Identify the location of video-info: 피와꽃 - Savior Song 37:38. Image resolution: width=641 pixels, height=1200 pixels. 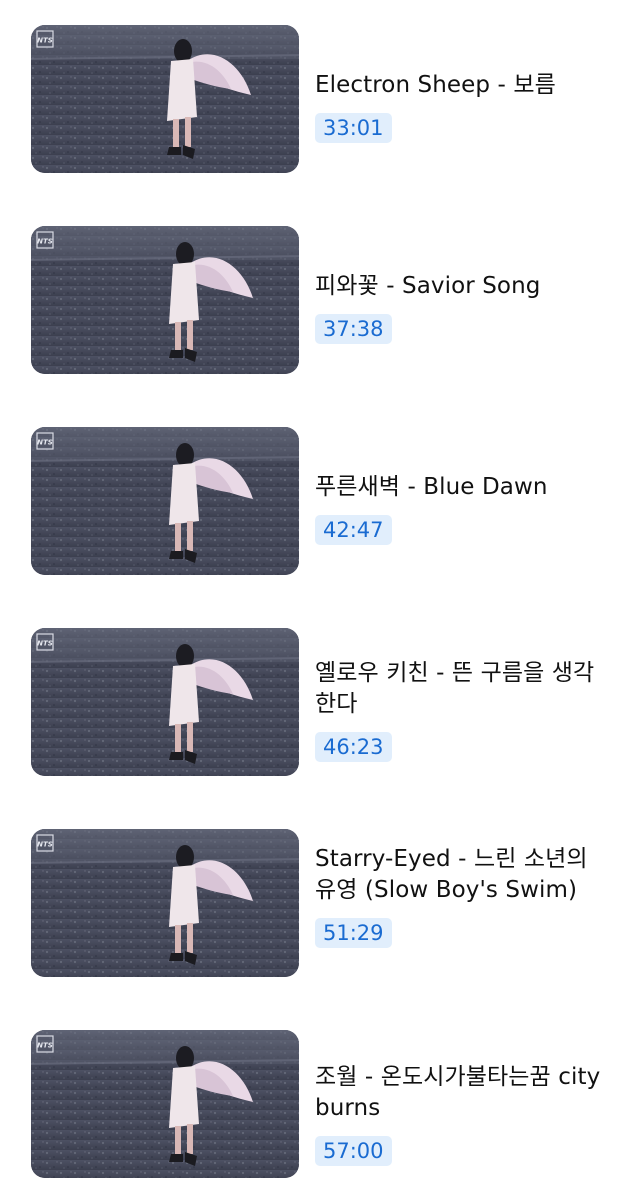
(465, 307).